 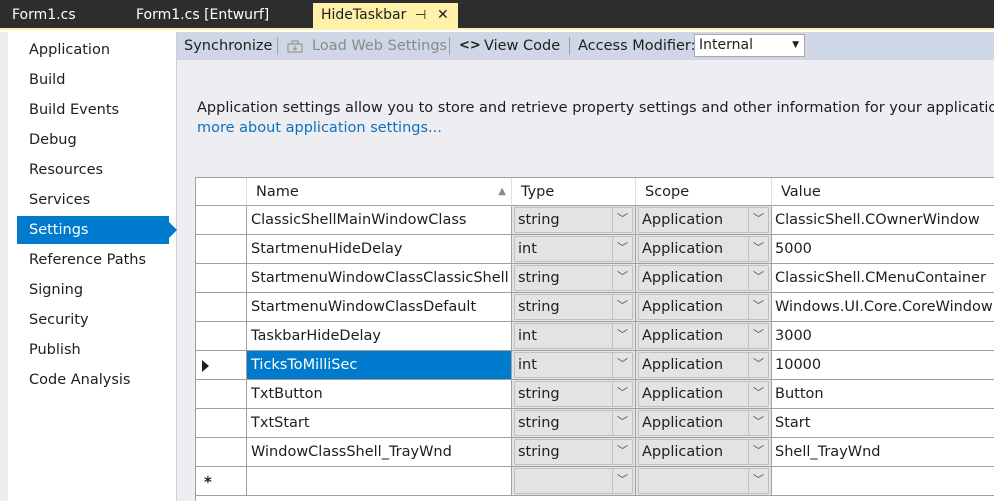 What do you see at coordinates (749, 45) in the screenshot?
I see `access-modifier-select: Internal ▼` at bounding box center [749, 45].